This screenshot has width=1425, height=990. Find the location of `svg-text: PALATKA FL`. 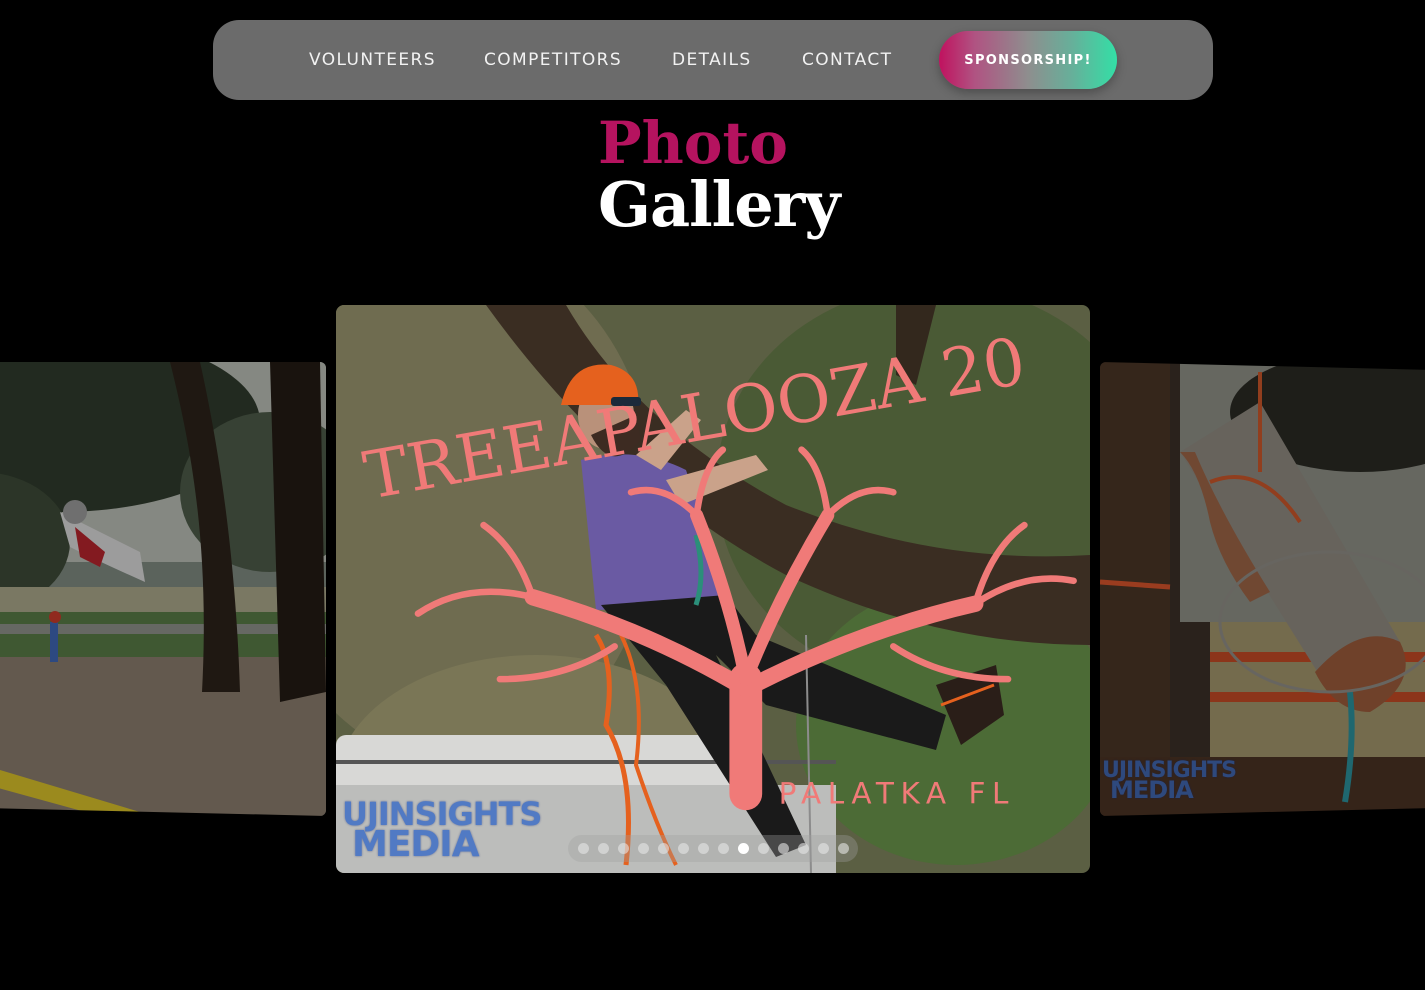

svg-text: PALATKA FL is located at coordinates (897, 794).